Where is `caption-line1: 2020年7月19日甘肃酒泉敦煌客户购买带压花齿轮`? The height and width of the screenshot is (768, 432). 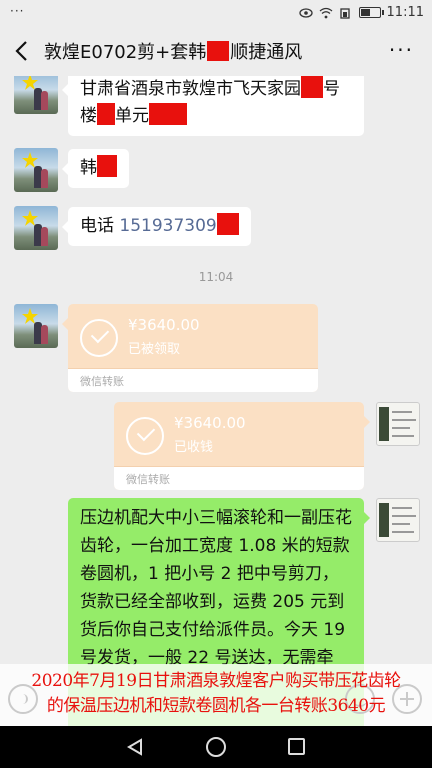 caption-line1: 2020年7月19日甘肃酒泉敦煌客户购买带压花齿轮 is located at coordinates (216, 681).